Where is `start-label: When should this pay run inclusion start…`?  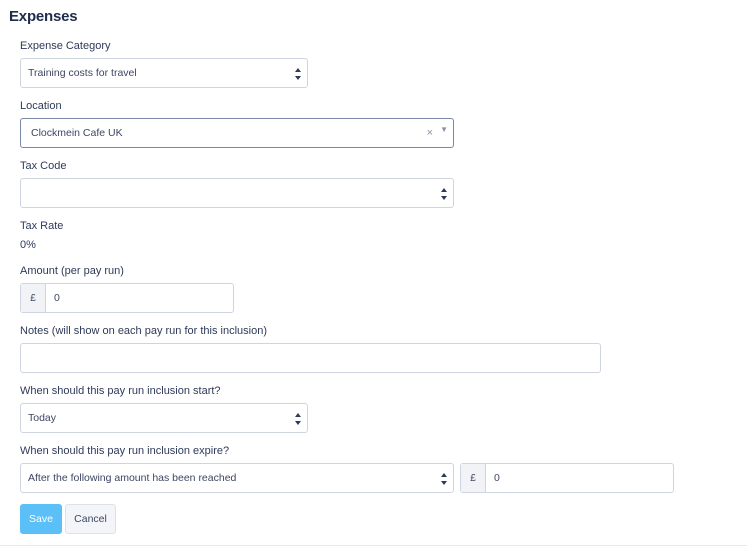 start-label: When should this pay run inclusion start… is located at coordinates (120, 391).